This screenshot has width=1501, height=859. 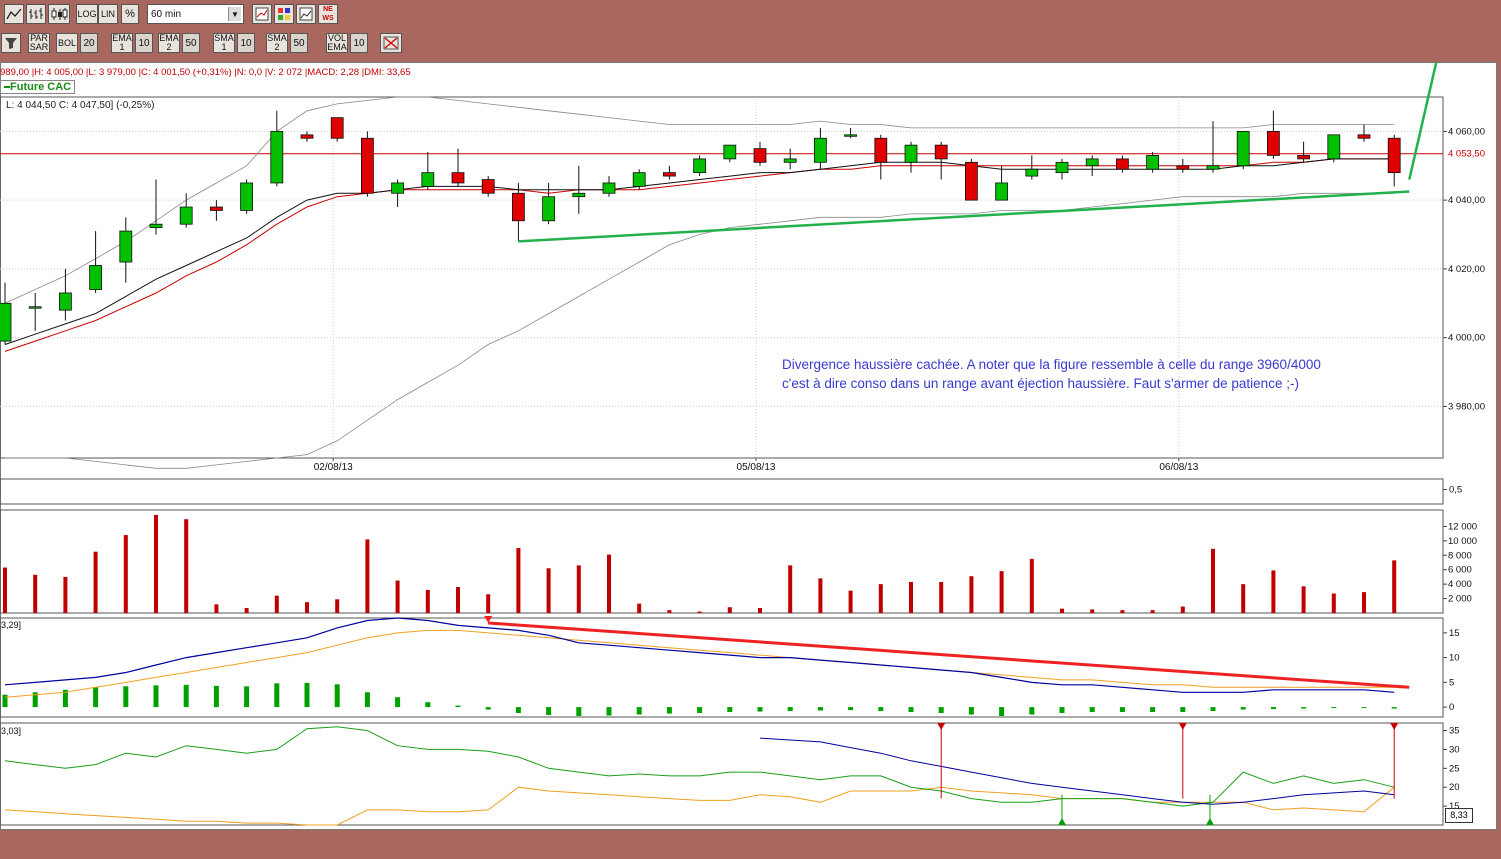 I want to click on y-tick-label: 3 980,00, so click(x=1466, y=406).